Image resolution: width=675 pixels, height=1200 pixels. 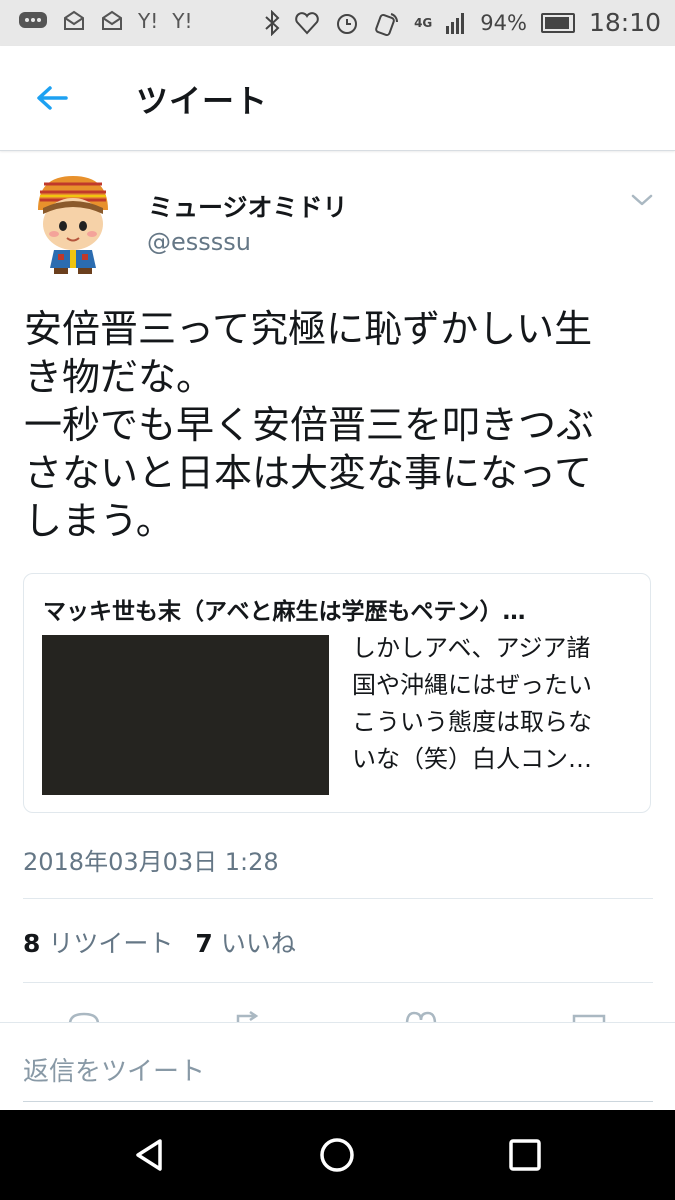 I want to click on page-title: ツイート, so click(x=202, y=101).